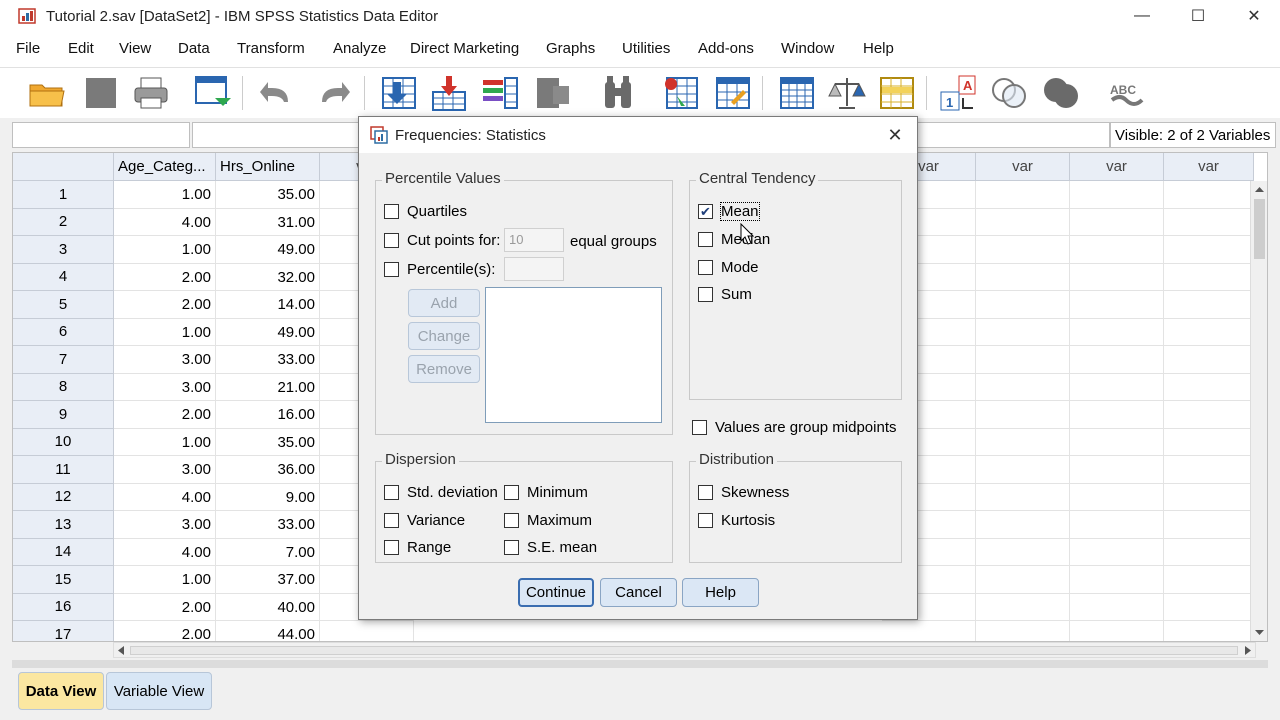 This screenshot has height=720, width=1280. I want to click on cell-hrs-online: 31.00, so click(268, 222).